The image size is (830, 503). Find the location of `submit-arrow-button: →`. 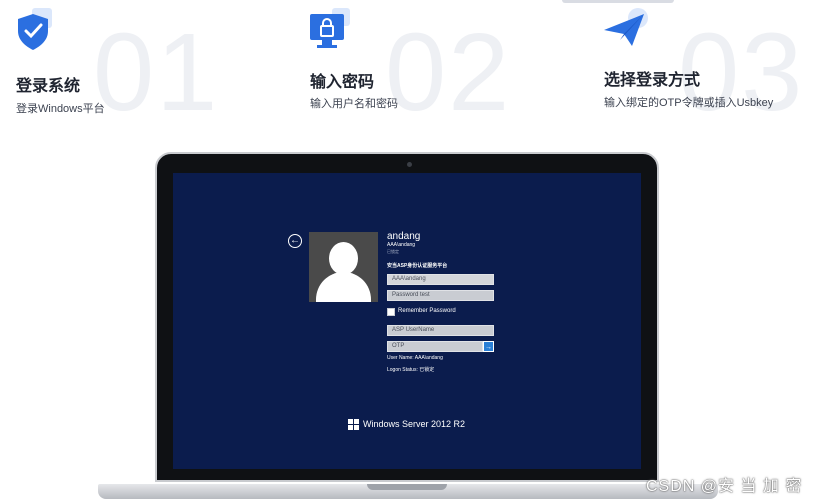

submit-arrow-button: → is located at coordinates (488, 346).